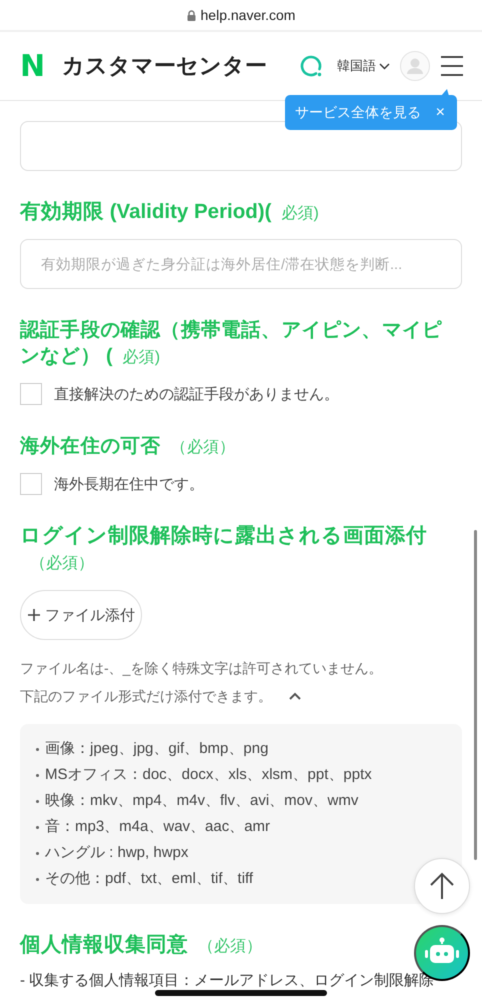 This screenshot has height=999, width=482. Describe the element at coordinates (149, 879) in the screenshot. I see `format-item: その他：pdf、txt、eml、tif、tiff` at that location.